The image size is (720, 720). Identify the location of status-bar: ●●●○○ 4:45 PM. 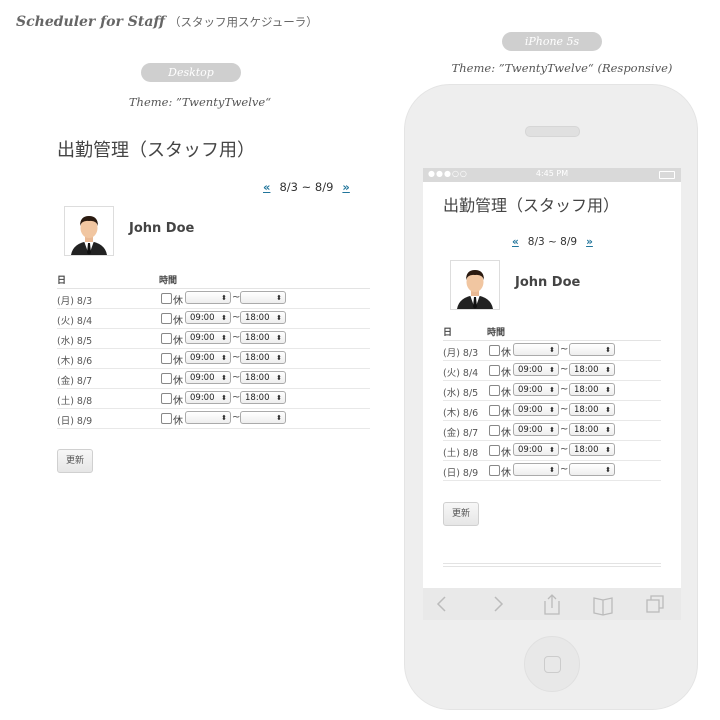
(552, 175).